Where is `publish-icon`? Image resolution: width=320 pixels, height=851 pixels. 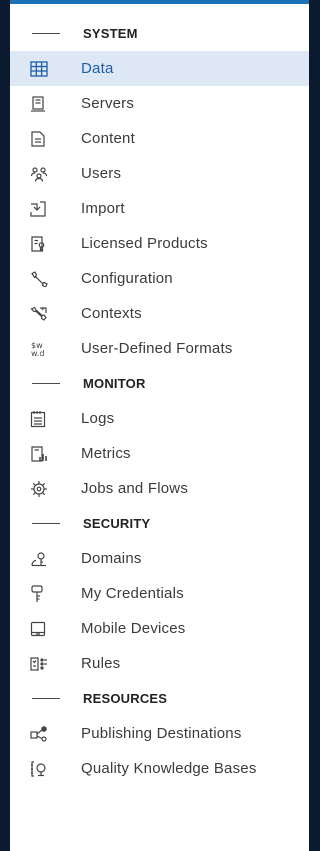
publish-icon is located at coordinates (44, 733).